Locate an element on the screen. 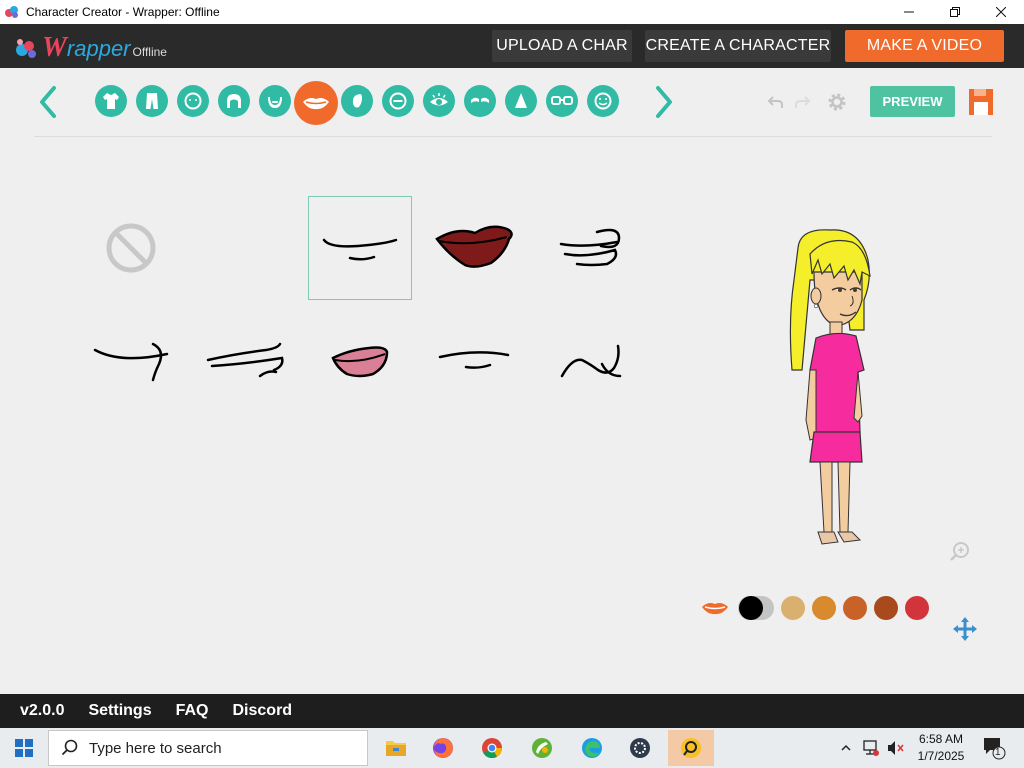  category-eyes is located at coordinates (439, 101).